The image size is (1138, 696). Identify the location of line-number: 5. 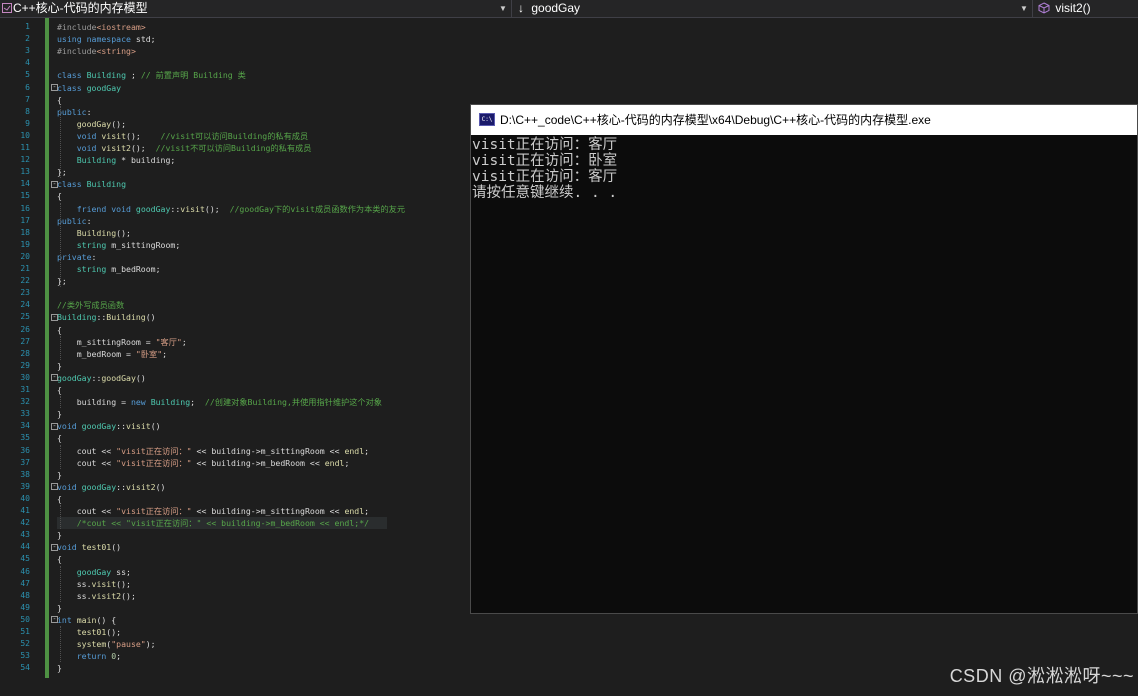
(27, 75).